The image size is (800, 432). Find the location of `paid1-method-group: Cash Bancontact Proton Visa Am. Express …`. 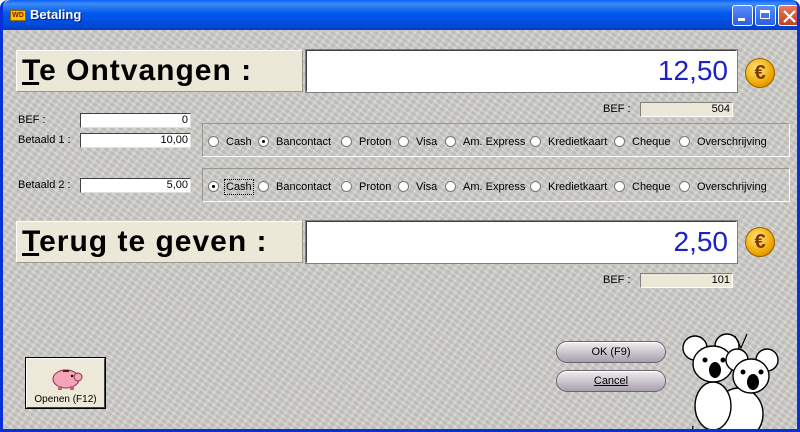

paid1-method-group: Cash Bancontact Proton Visa Am. Express … is located at coordinates (496, 140).